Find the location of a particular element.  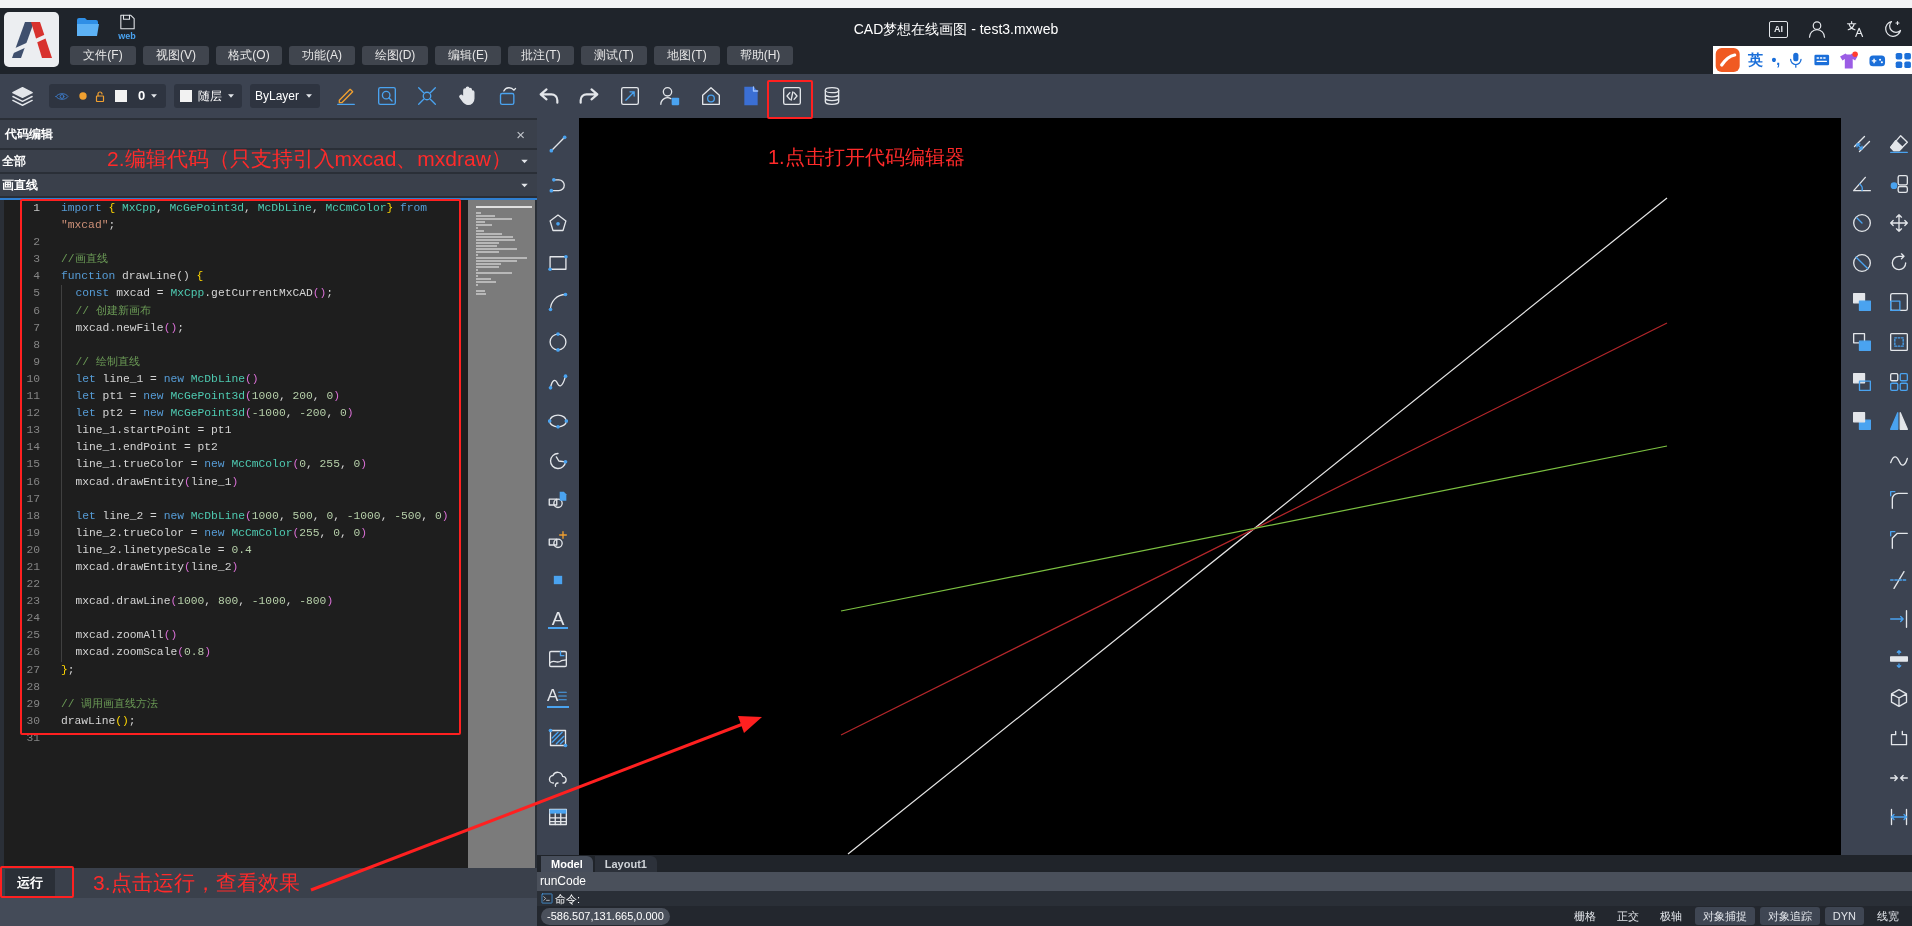

block-create-icon is located at coordinates (558, 539).